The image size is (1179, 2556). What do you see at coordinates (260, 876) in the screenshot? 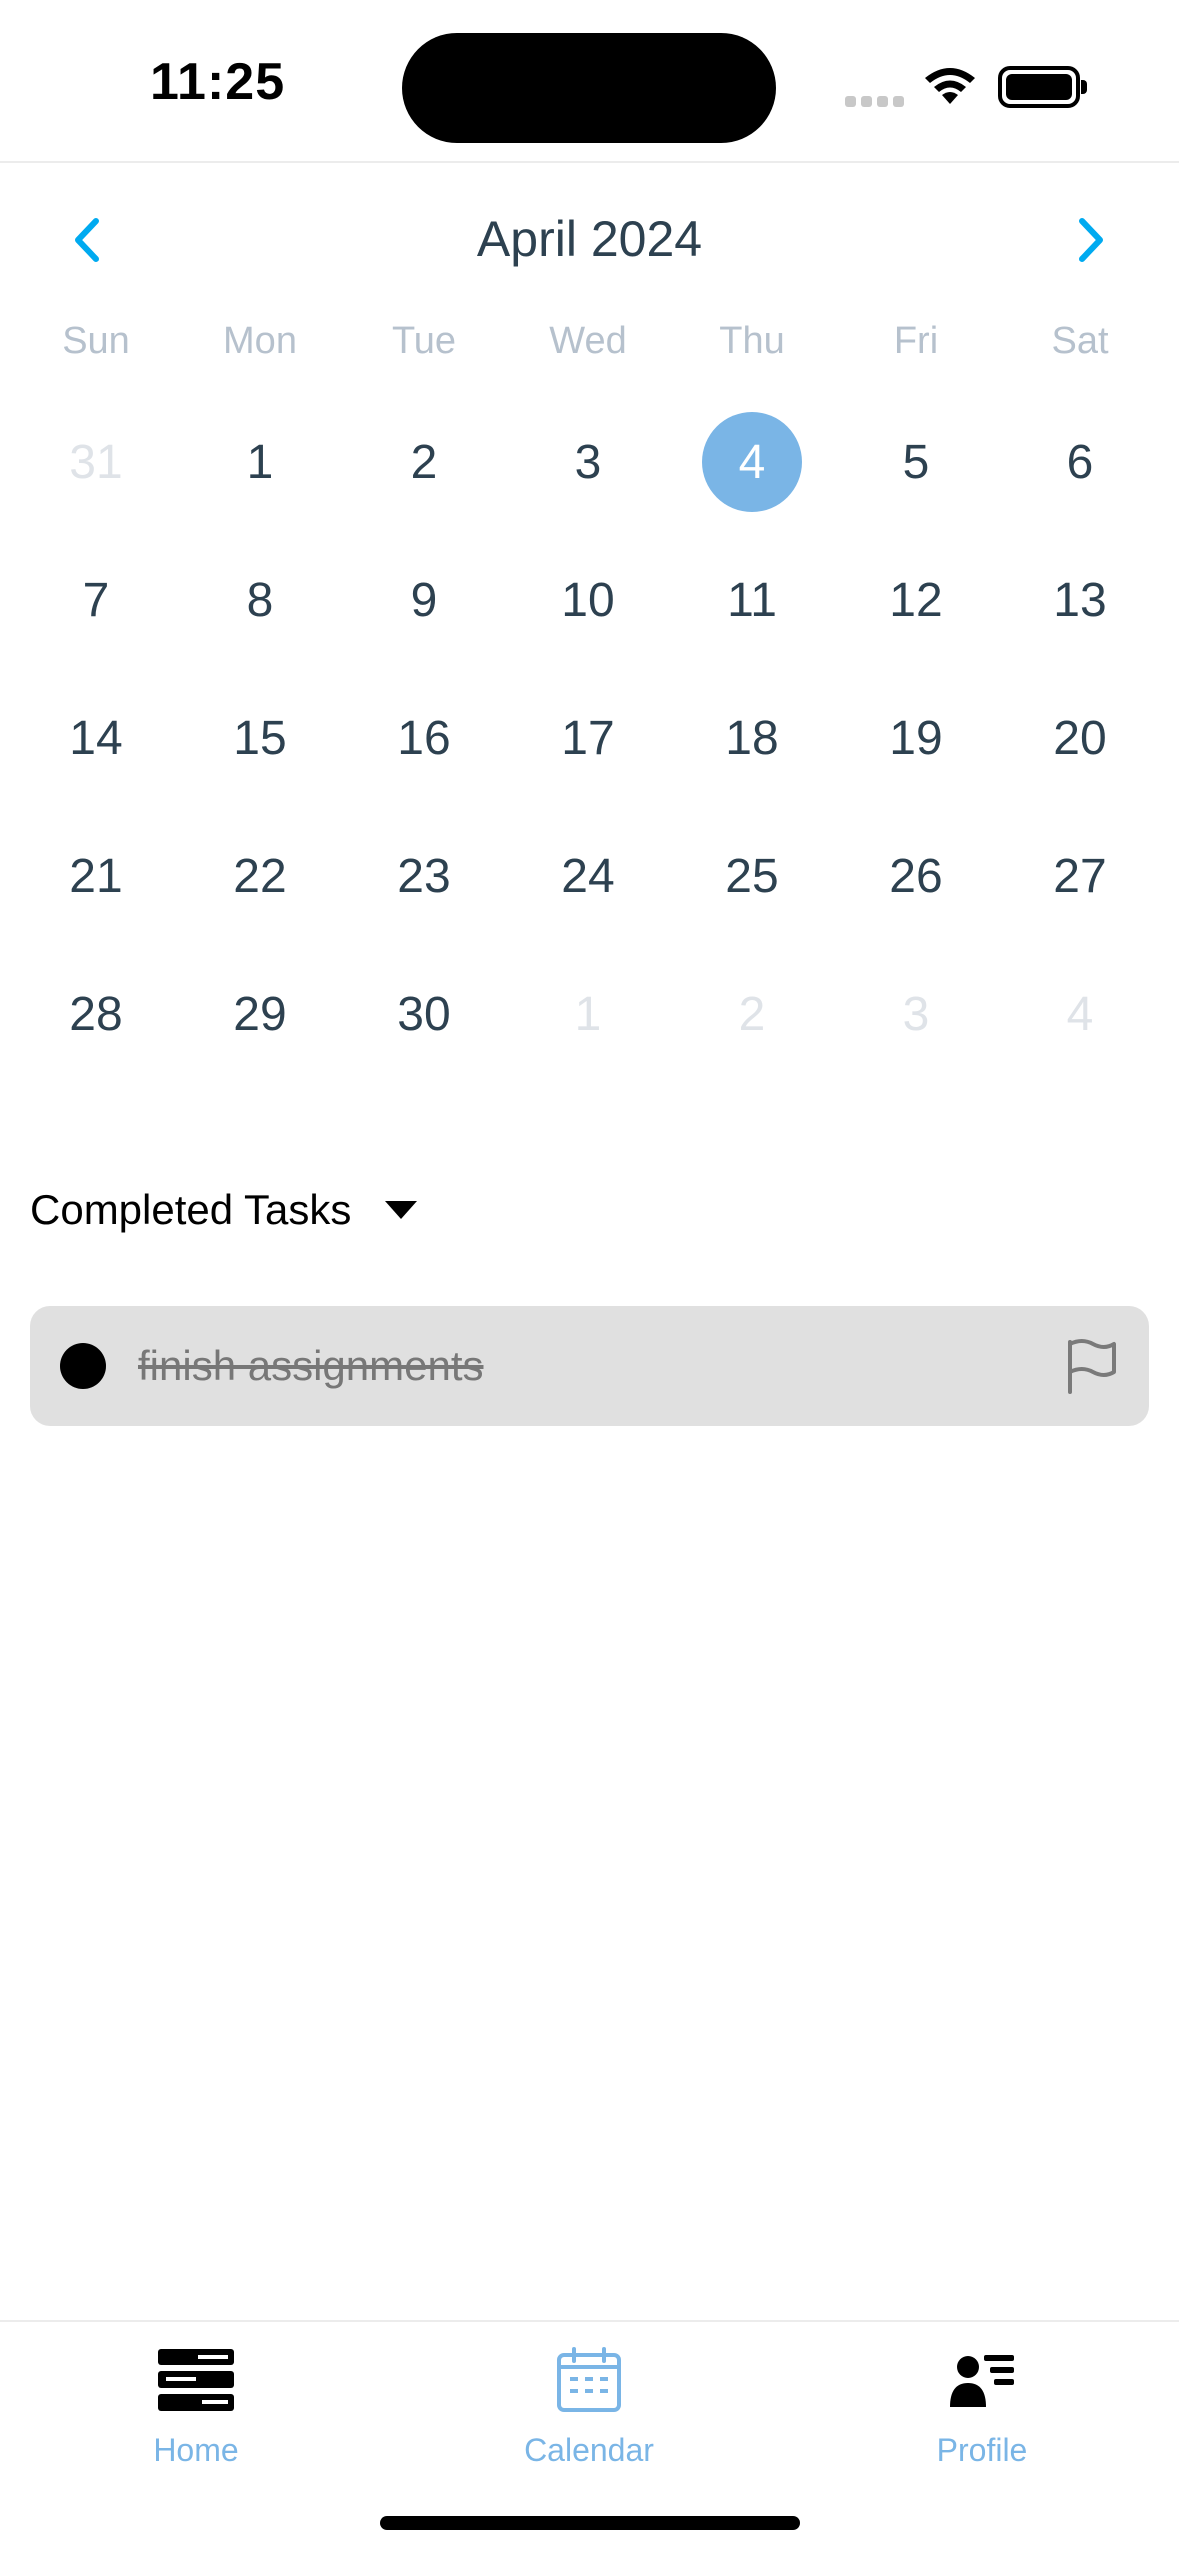
I see `calendar-day: 22` at bounding box center [260, 876].